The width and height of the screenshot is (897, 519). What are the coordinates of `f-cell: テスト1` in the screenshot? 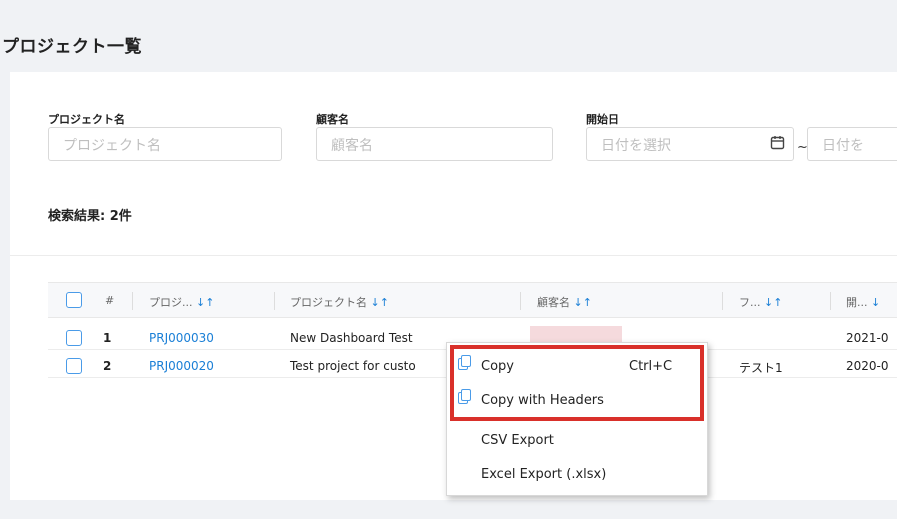 It's located at (761, 368).